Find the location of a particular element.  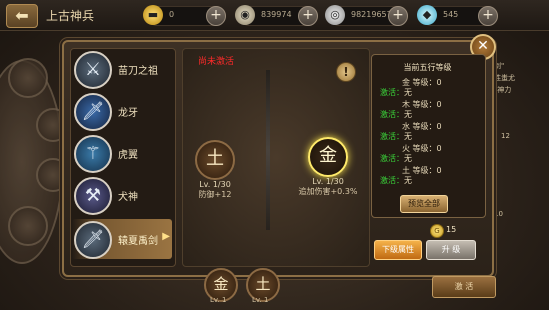

metal-element: 金 Lv. 1/30 追加伤害+0.3% is located at coordinates (328, 167).